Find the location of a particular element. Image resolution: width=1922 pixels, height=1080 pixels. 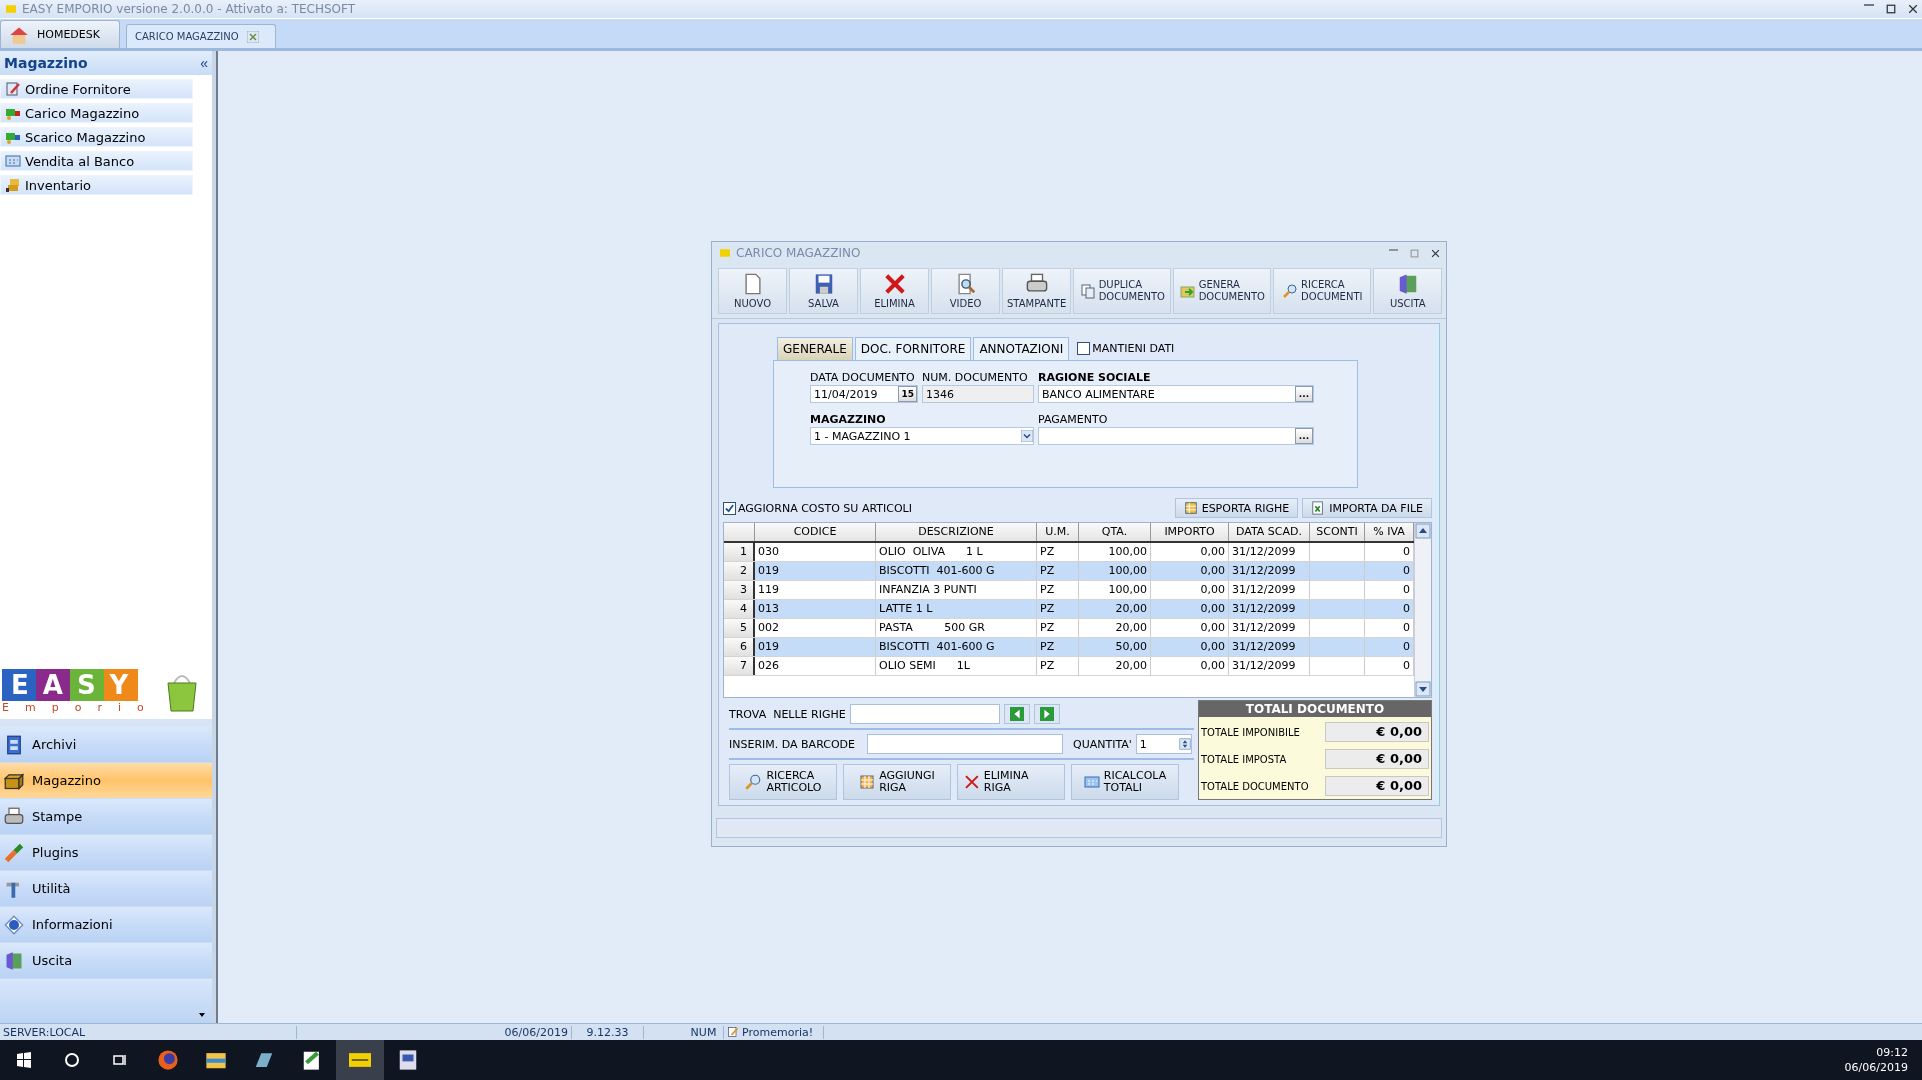

column-header: % IVA is located at coordinates (1389, 532).